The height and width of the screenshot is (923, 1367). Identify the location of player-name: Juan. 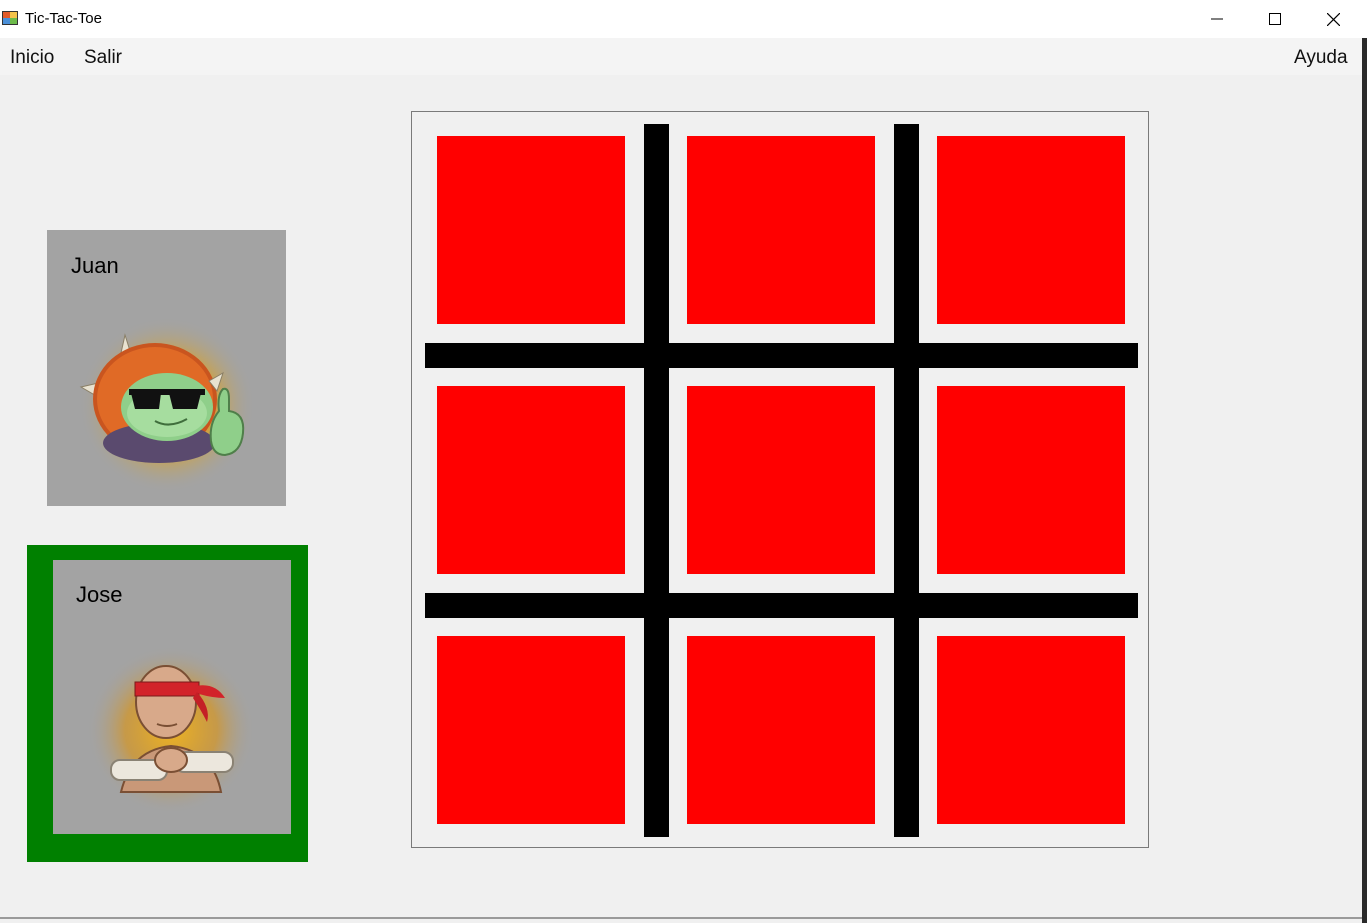
(95, 265).